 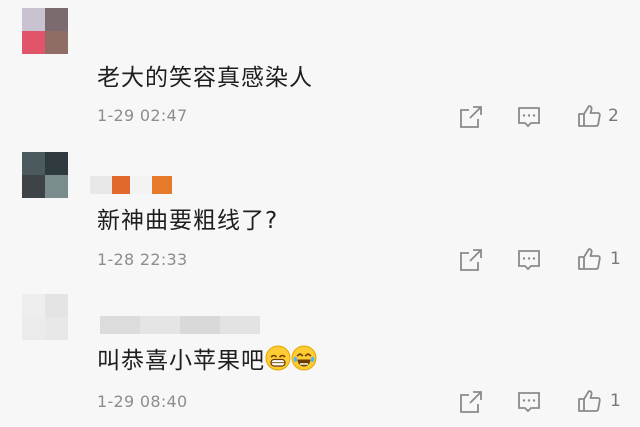 What do you see at coordinates (142, 401) in the screenshot?
I see `comment-timestamp: 1-29 08:40` at bounding box center [142, 401].